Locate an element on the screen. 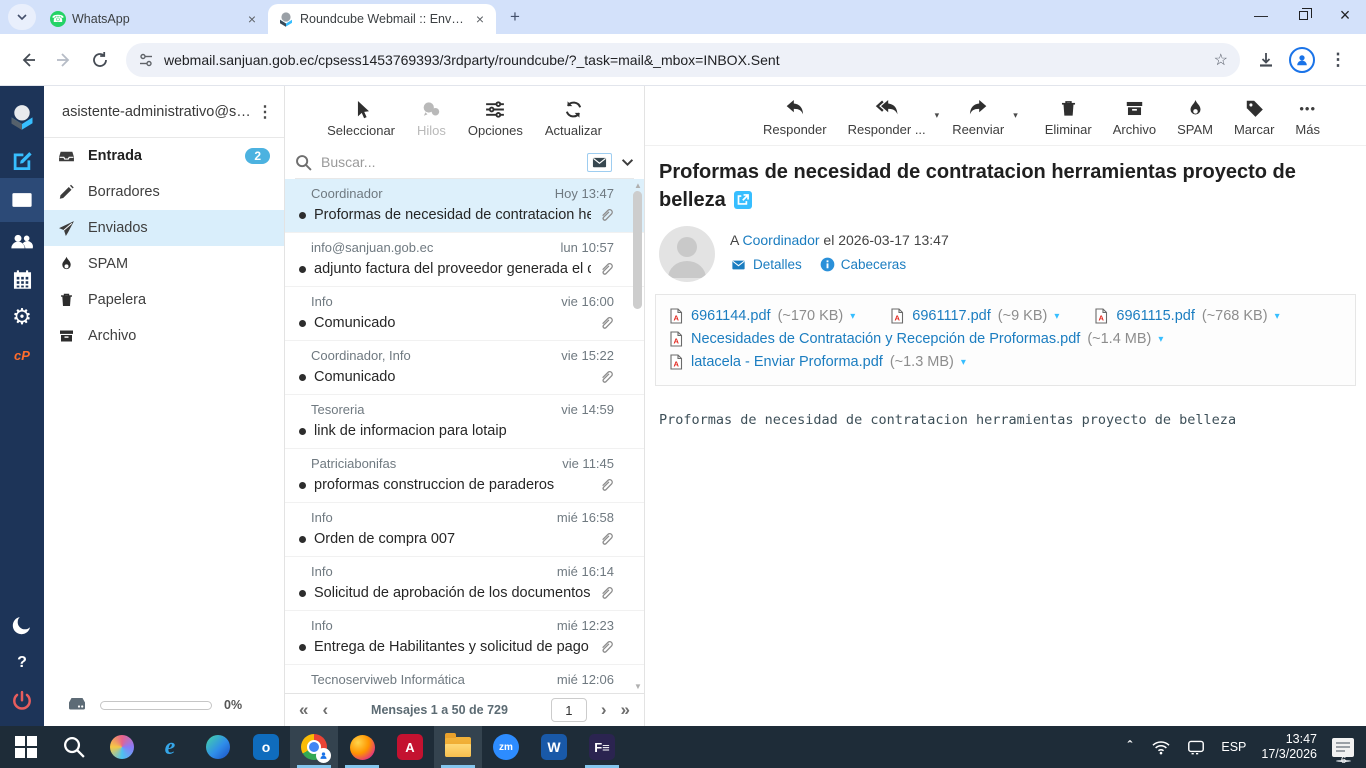 Image resolution: width=1366 pixels, height=768 pixels. recipient-link: Coordinador is located at coordinates (780, 240).